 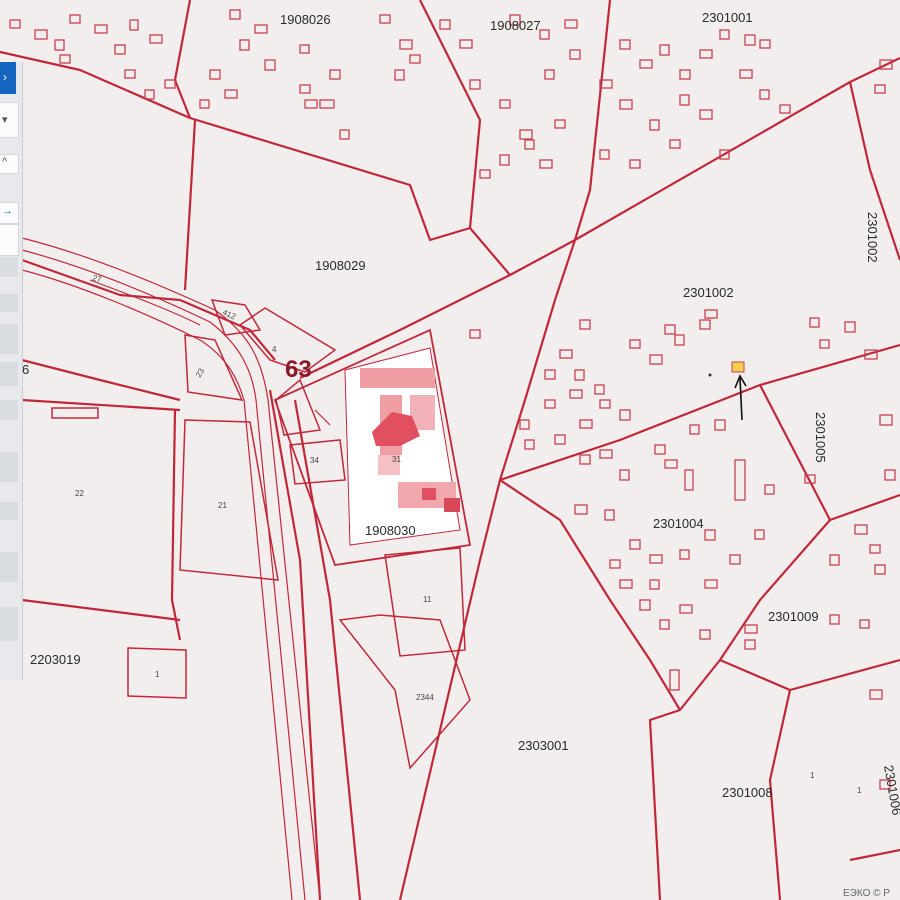 What do you see at coordinates (9, 164) in the screenshot?
I see `panel-scroll-up: ^` at bounding box center [9, 164].